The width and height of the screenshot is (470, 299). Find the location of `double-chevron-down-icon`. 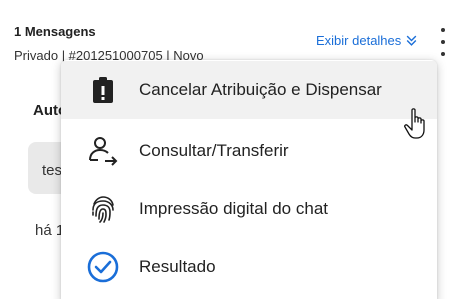

double-chevron-down-icon is located at coordinates (411, 40).